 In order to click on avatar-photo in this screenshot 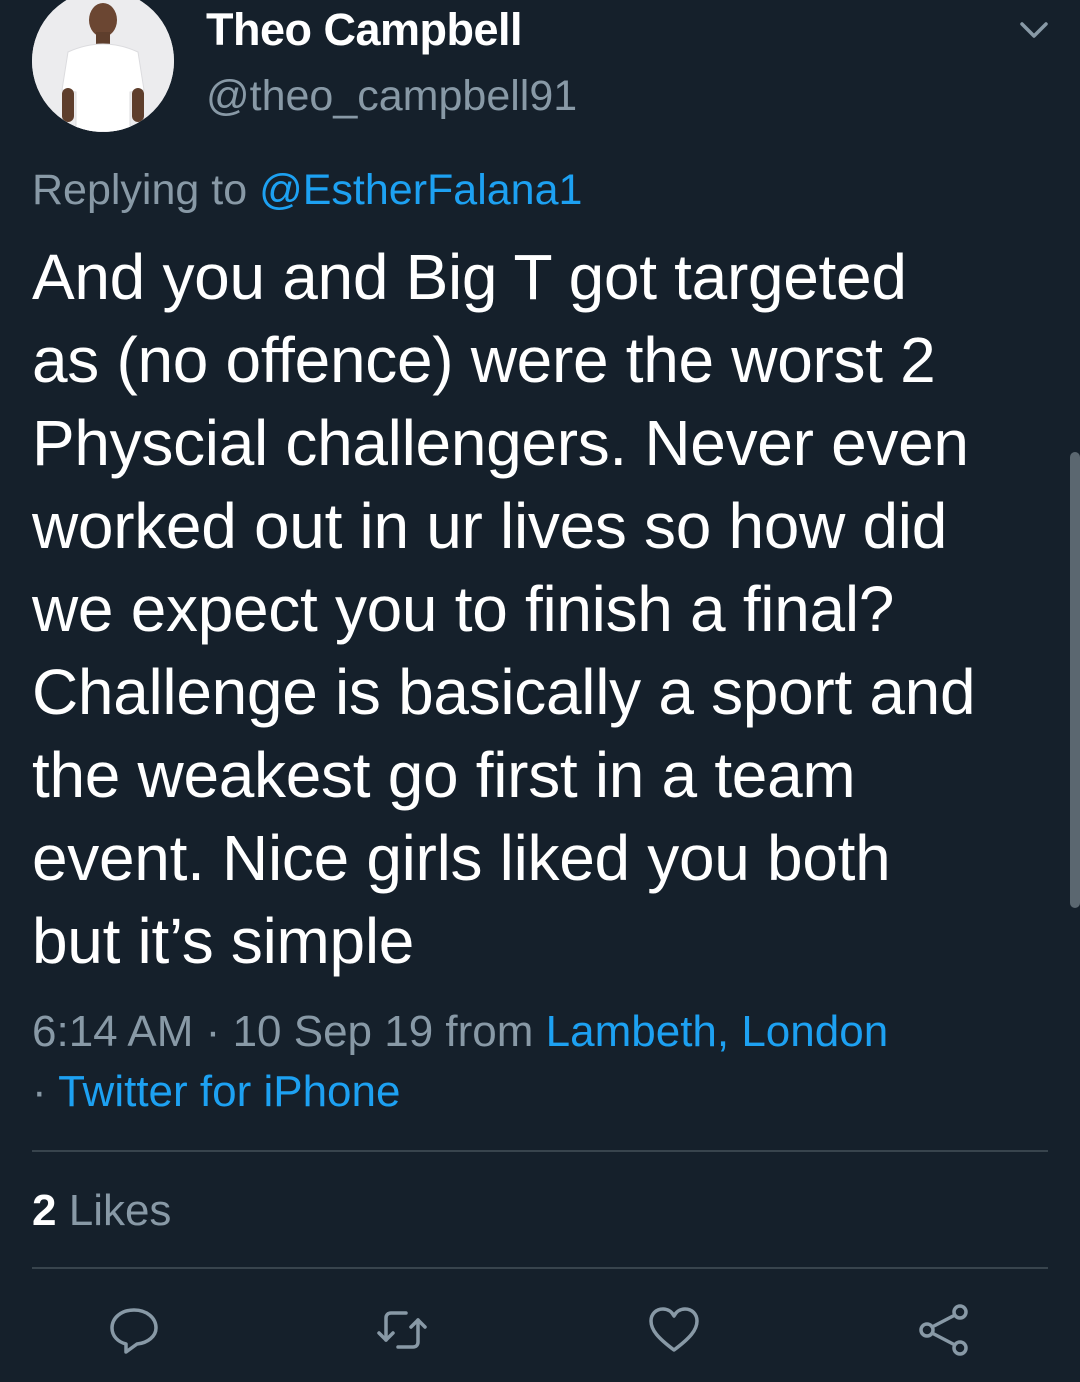, I will do `click(103, 66)`.